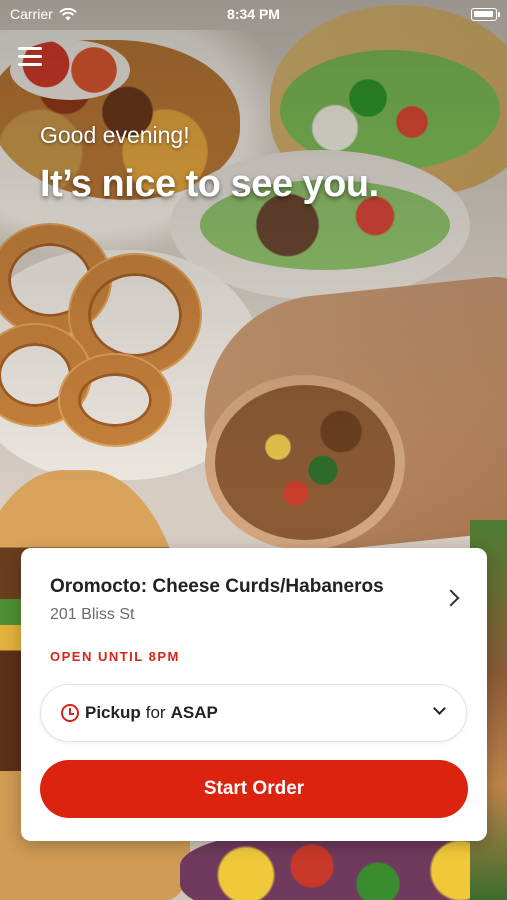  What do you see at coordinates (115, 135) in the screenshot?
I see `greeting-text: Good evening!` at bounding box center [115, 135].